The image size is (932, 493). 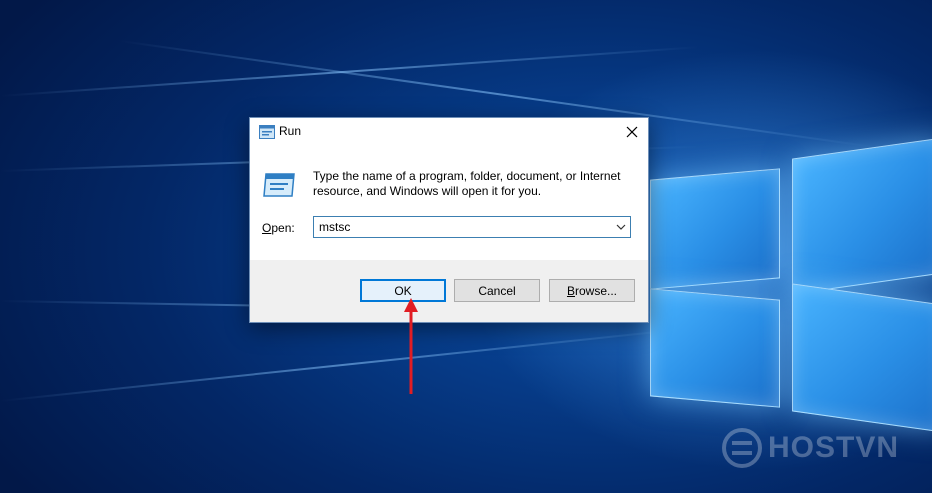 I want to click on hostvn-logo-icon, so click(x=742, y=448).